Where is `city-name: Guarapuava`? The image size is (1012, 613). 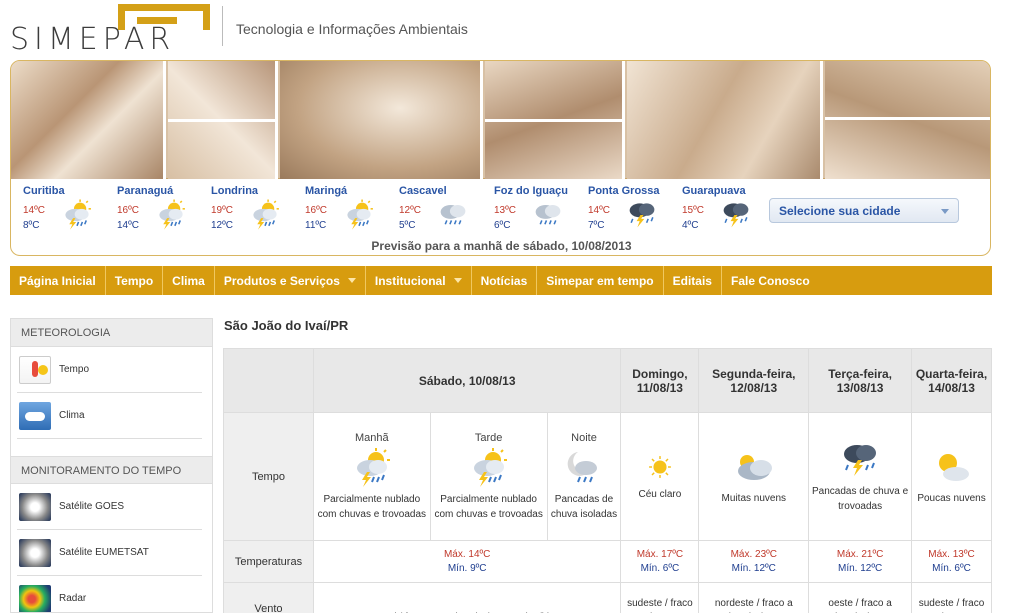 city-name: Guarapuava is located at coordinates (729, 191).